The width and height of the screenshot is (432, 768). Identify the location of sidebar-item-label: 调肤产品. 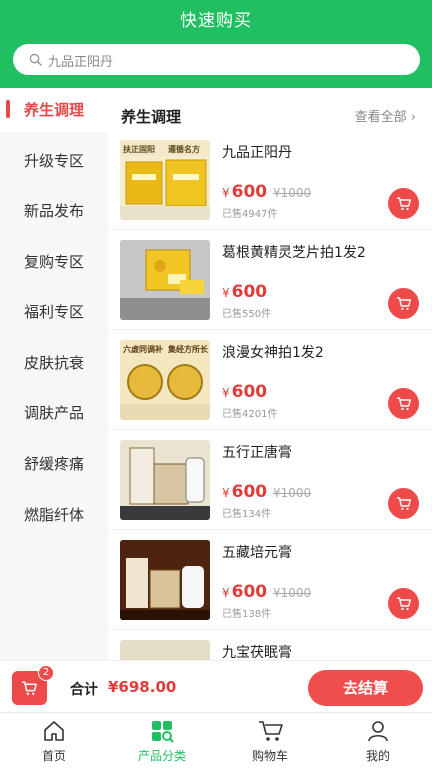
(53, 413).